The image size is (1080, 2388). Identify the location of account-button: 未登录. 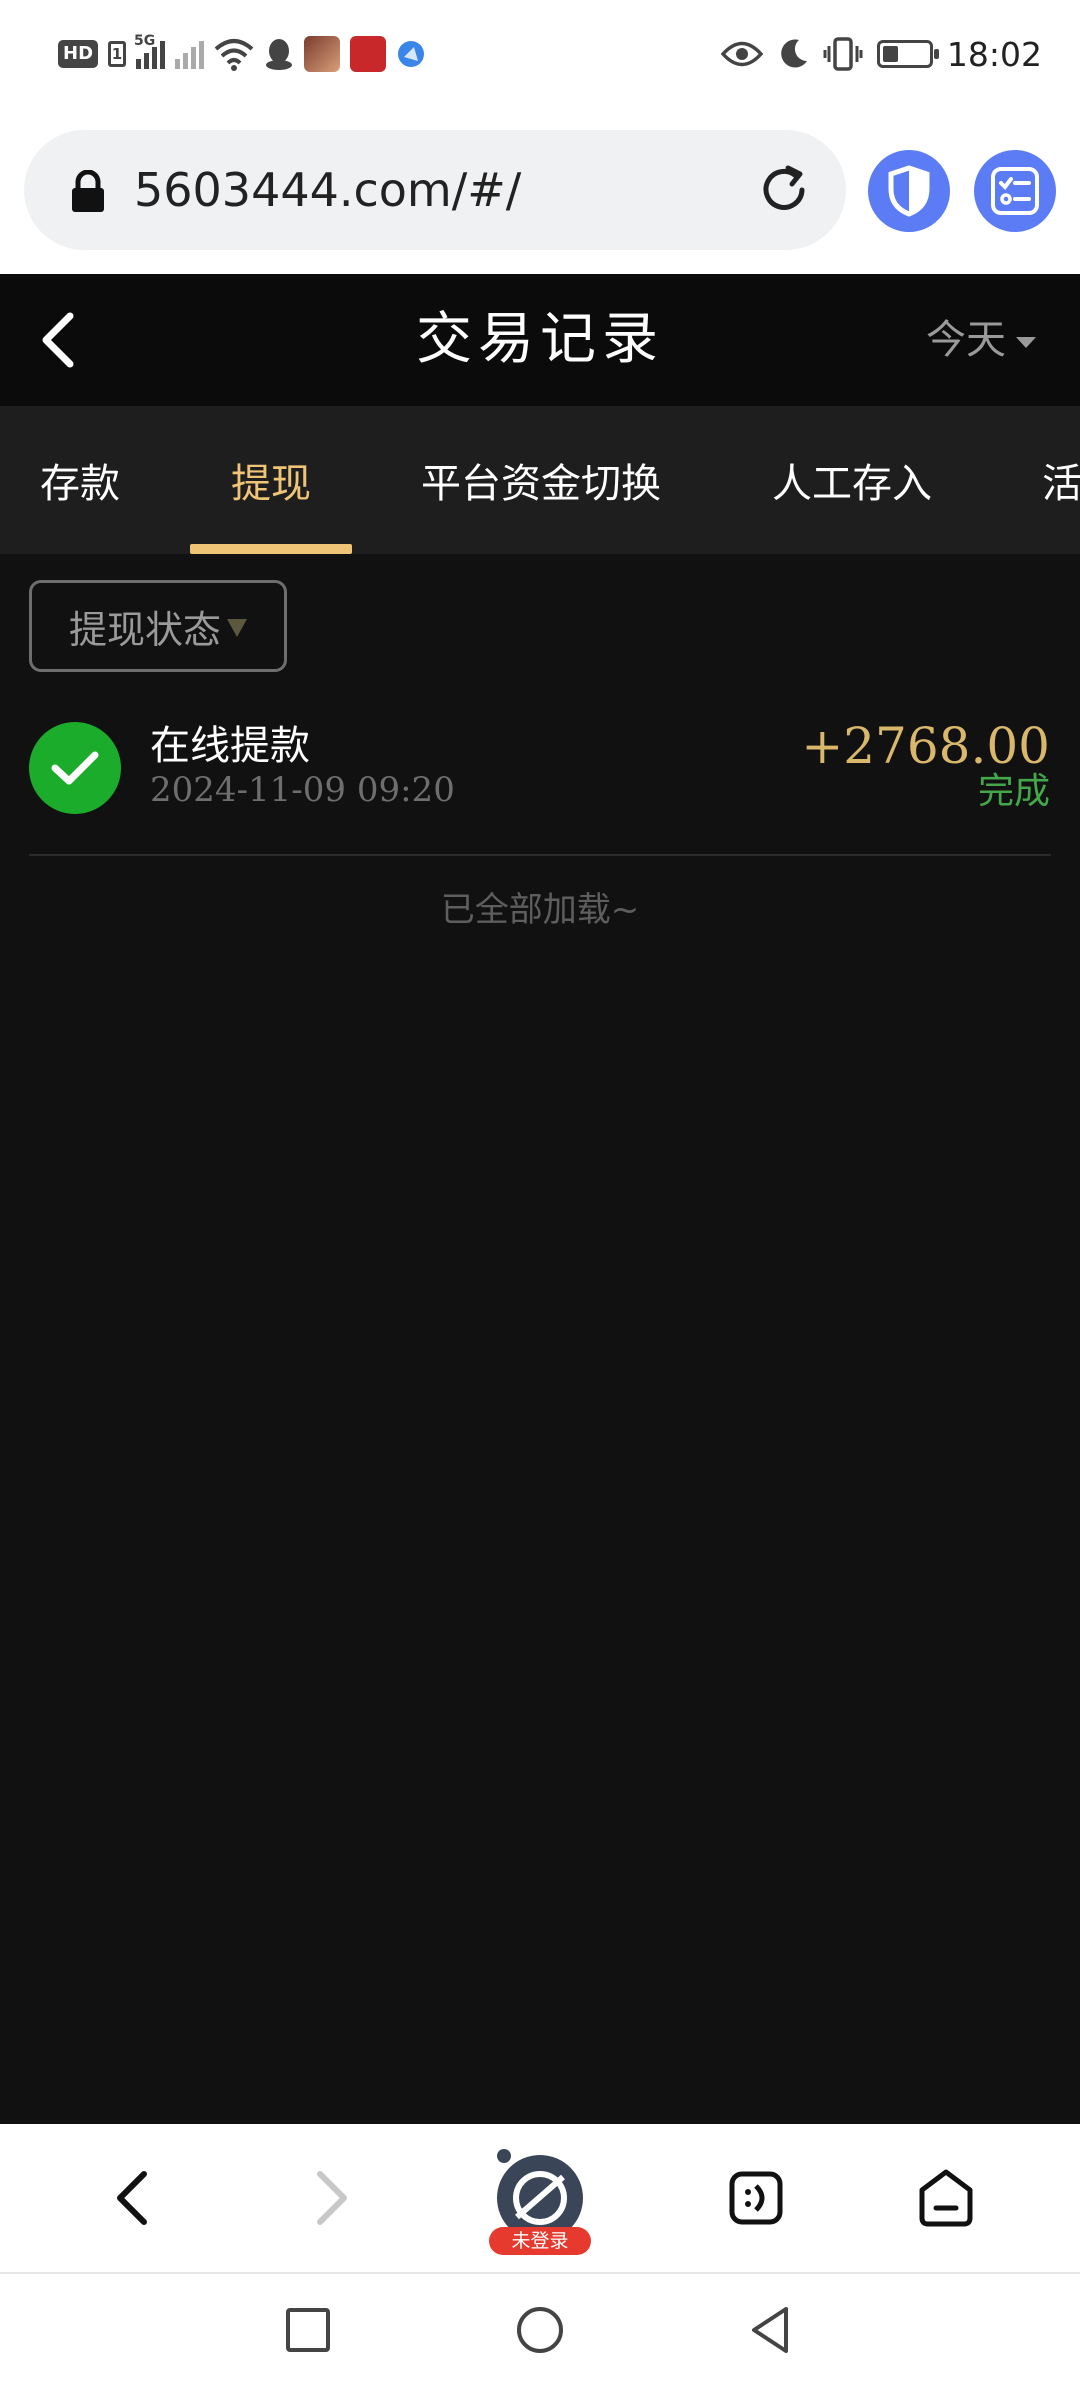
(540, 2198).